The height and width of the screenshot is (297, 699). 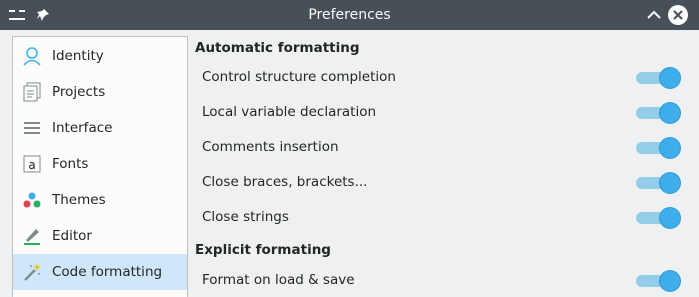 I want to click on setting-row: Control structure completion, so click(x=438, y=78).